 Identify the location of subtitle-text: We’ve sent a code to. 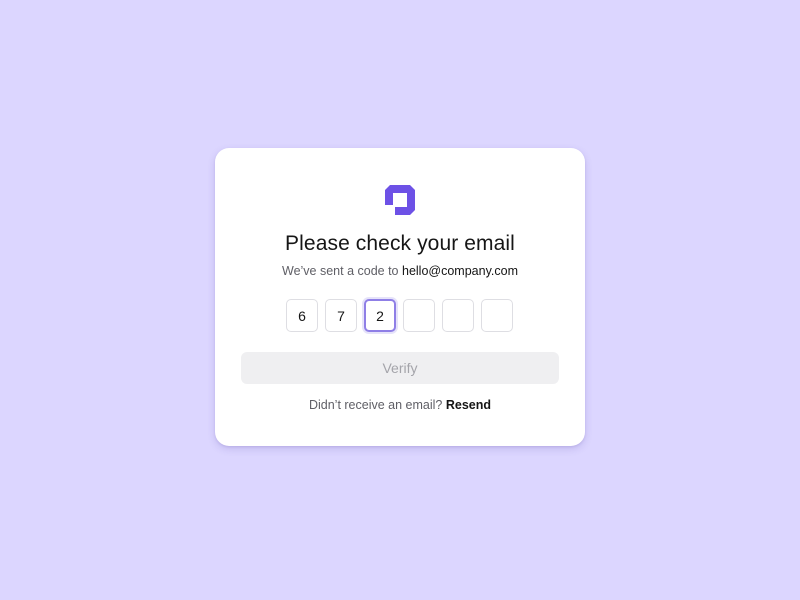
(340, 271).